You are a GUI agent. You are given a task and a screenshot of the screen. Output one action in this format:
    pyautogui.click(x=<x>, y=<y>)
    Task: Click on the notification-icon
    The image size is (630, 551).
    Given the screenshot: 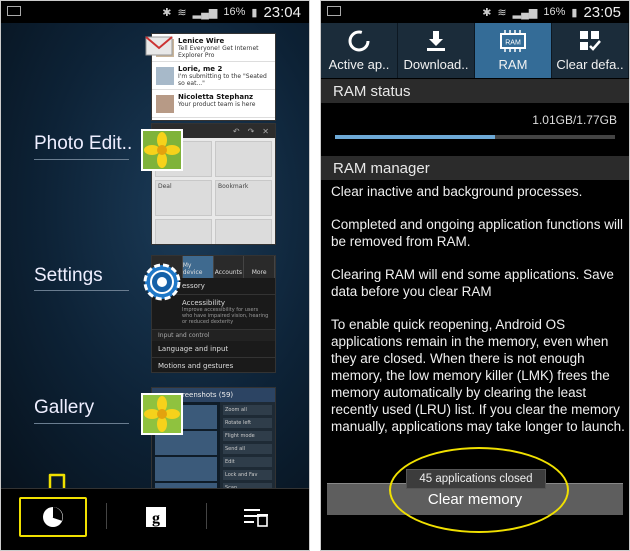 What is the action you would take?
    pyautogui.click(x=14, y=11)
    